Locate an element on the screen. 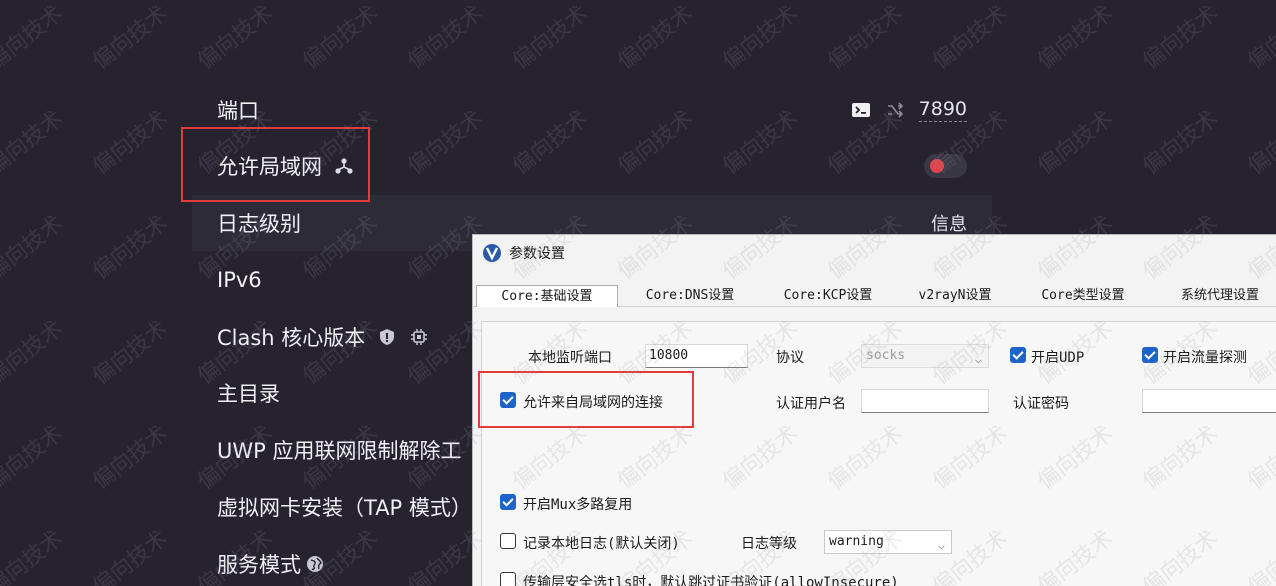 The width and height of the screenshot is (1276, 586). tls-insecure-label: 传输层安全选tls时，默认跳过证书验证(allowInsecure) is located at coordinates (711, 580).